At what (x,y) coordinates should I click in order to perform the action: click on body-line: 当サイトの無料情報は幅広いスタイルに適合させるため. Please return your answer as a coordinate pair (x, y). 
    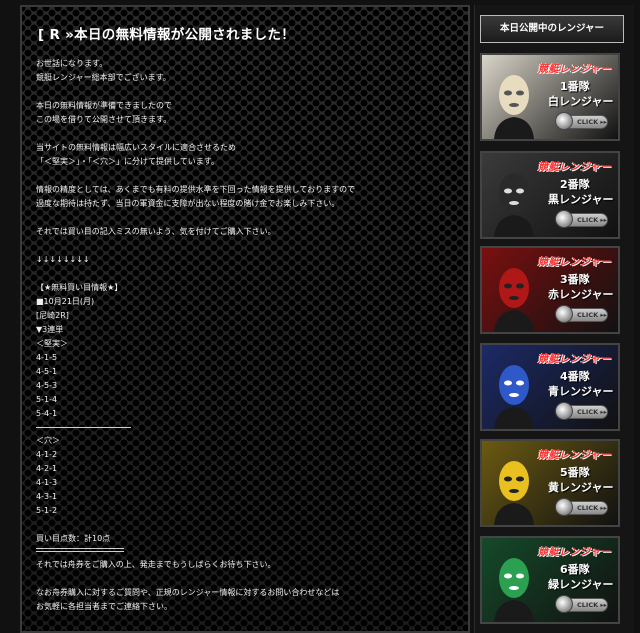
    Looking at the image, I should click on (136, 147).